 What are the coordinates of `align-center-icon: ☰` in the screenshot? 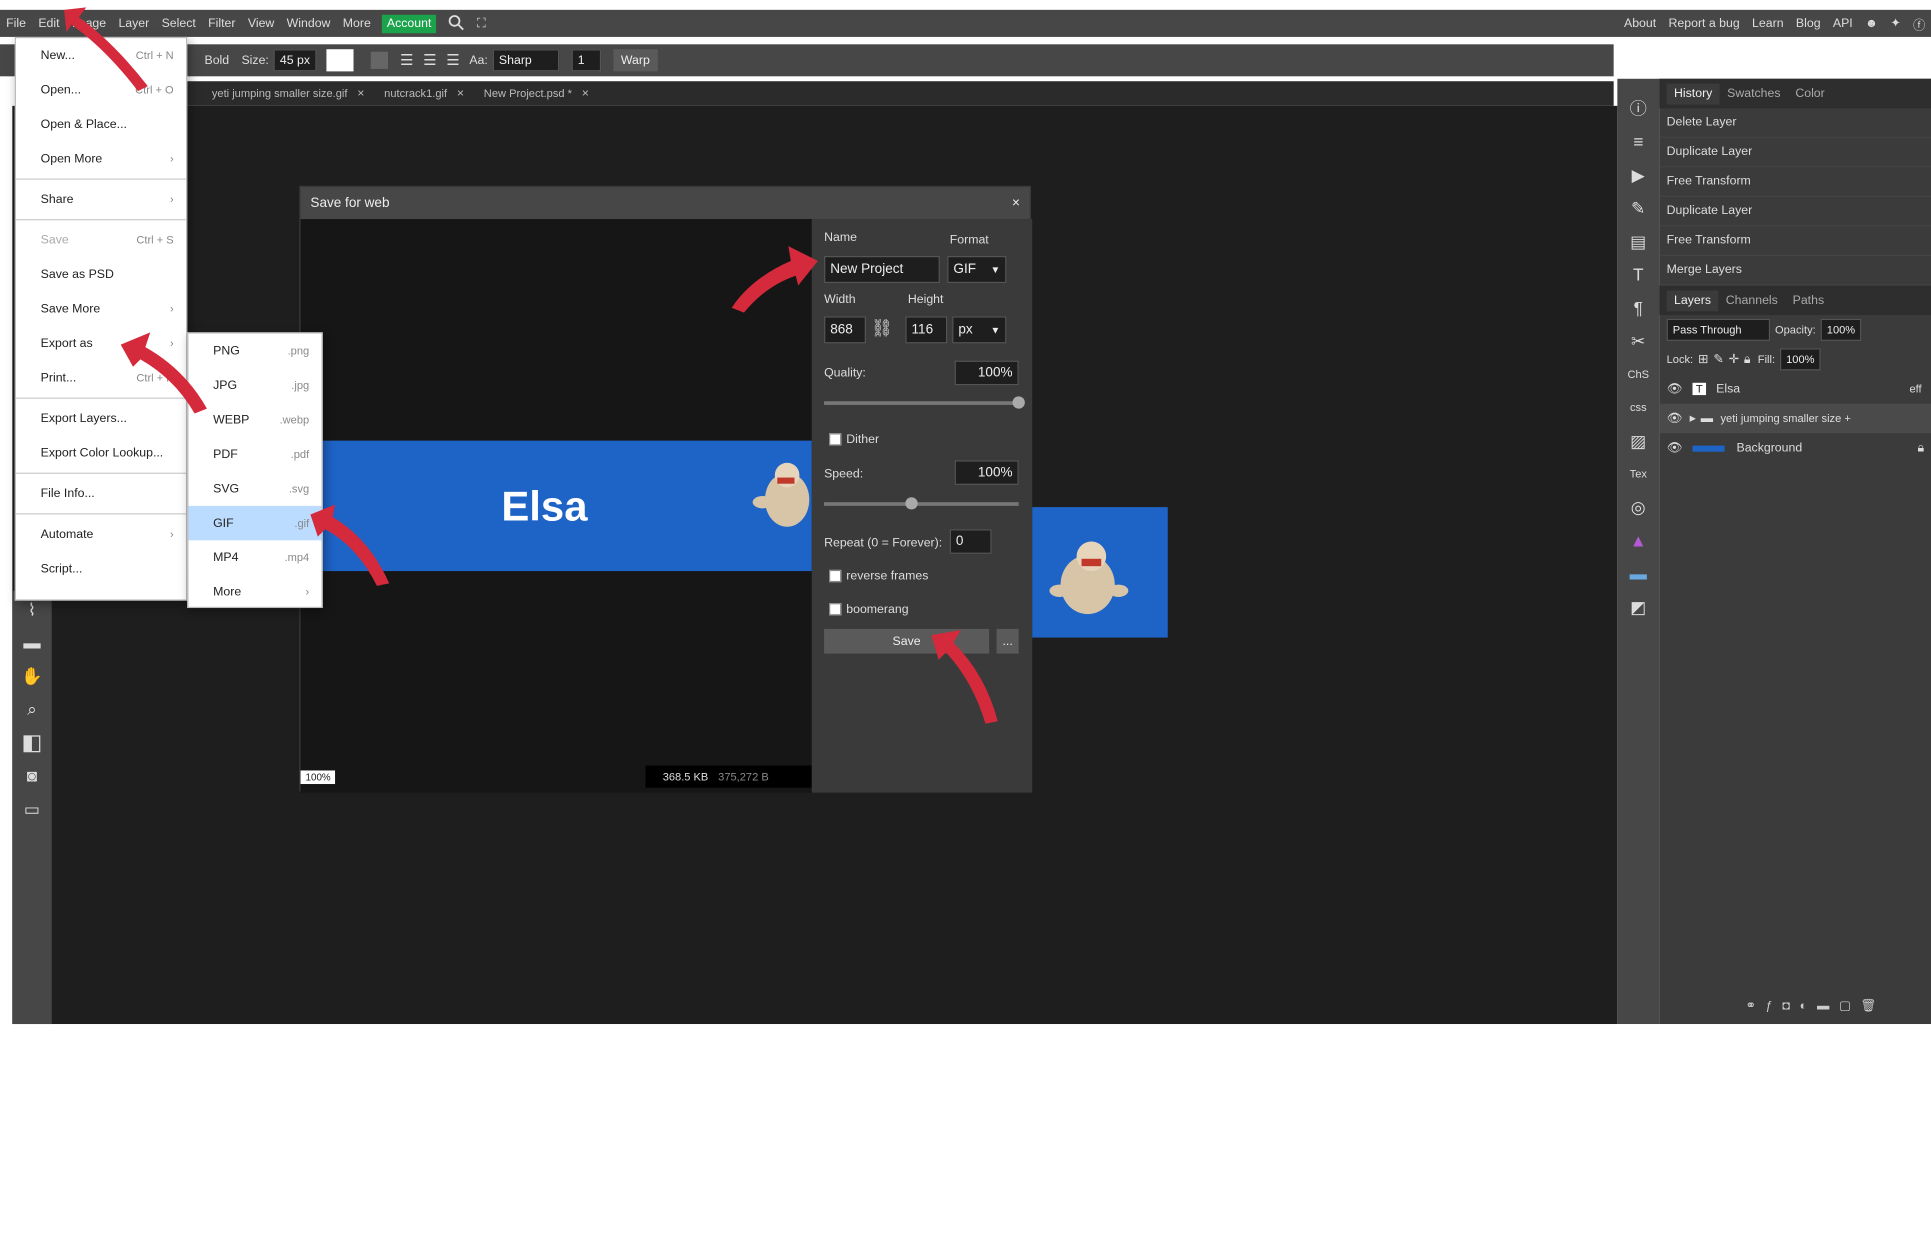 It's located at (429, 60).